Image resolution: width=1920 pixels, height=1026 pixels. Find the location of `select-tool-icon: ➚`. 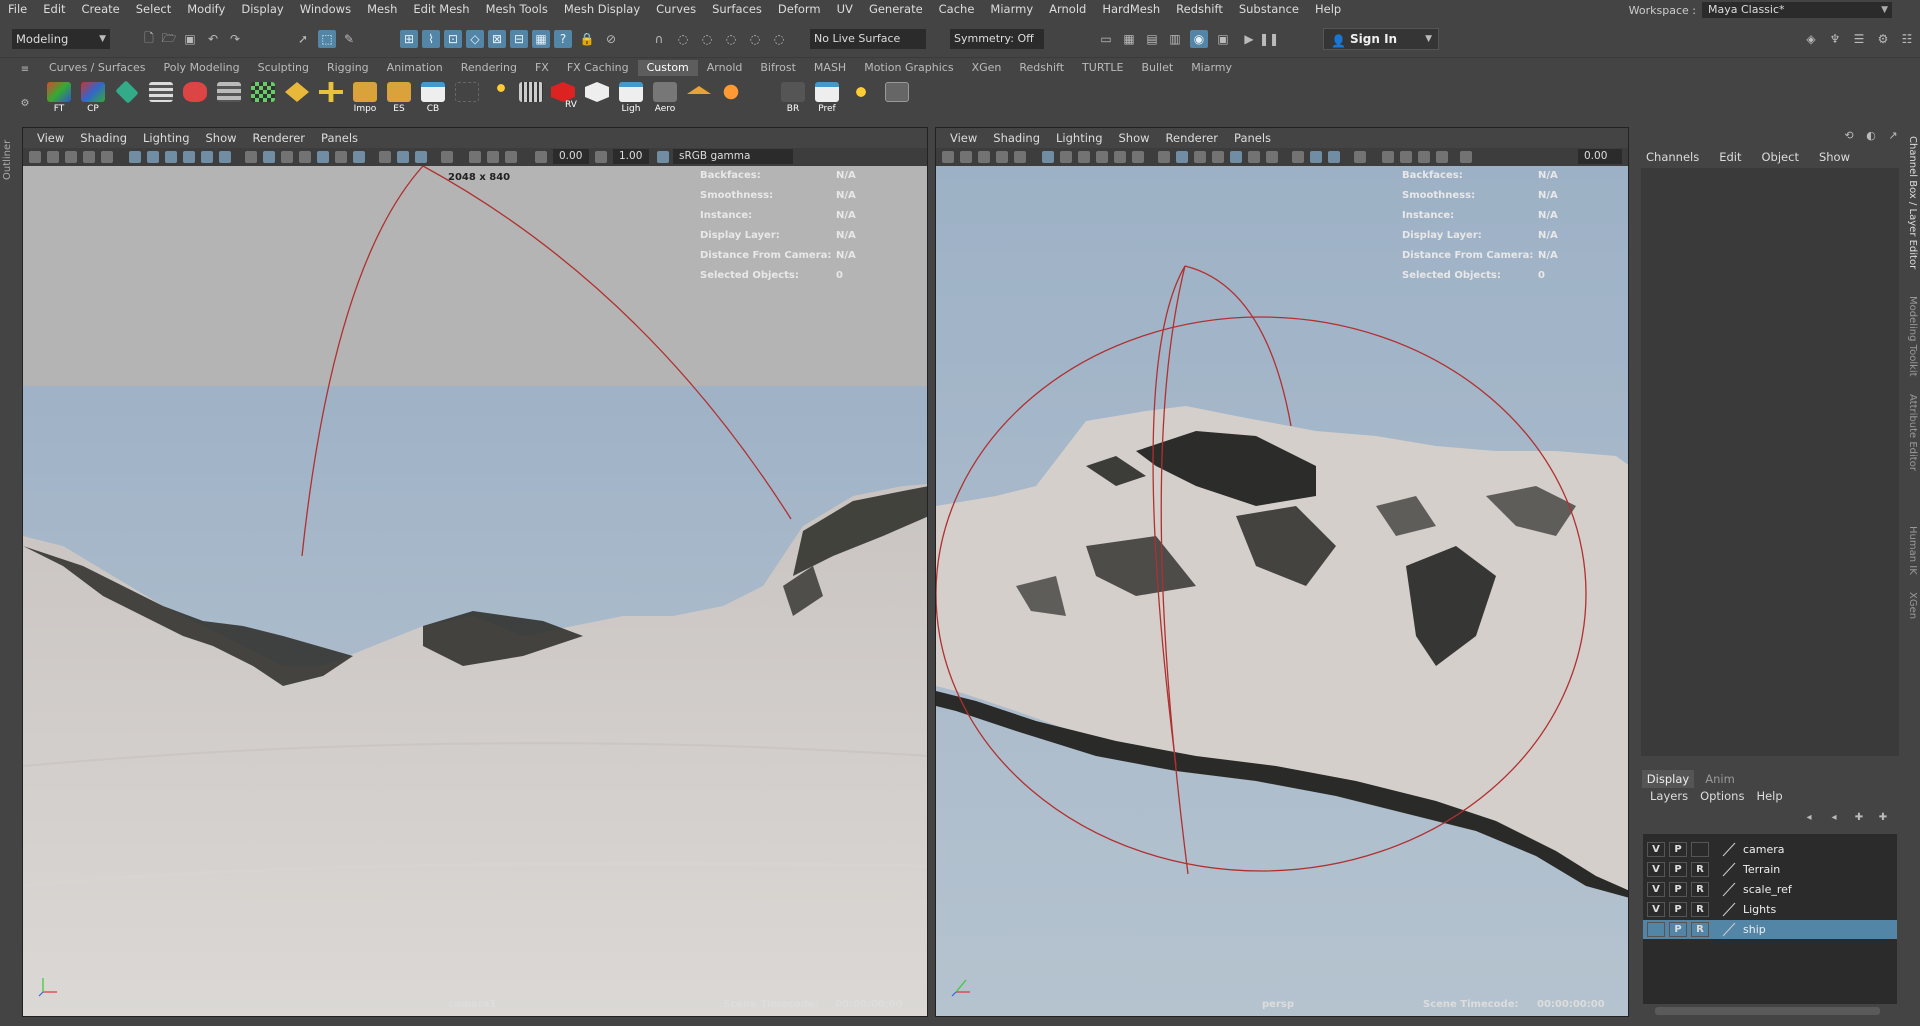

select-tool-icon: ➚ is located at coordinates (303, 39).